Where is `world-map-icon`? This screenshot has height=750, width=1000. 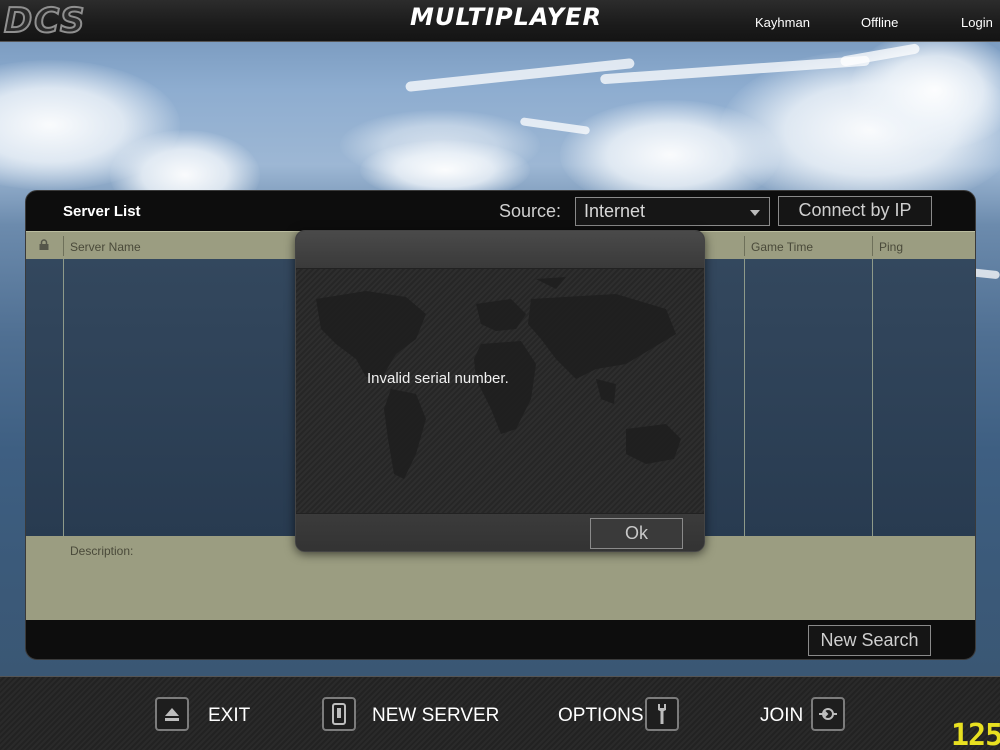
world-map-icon is located at coordinates (498, 378).